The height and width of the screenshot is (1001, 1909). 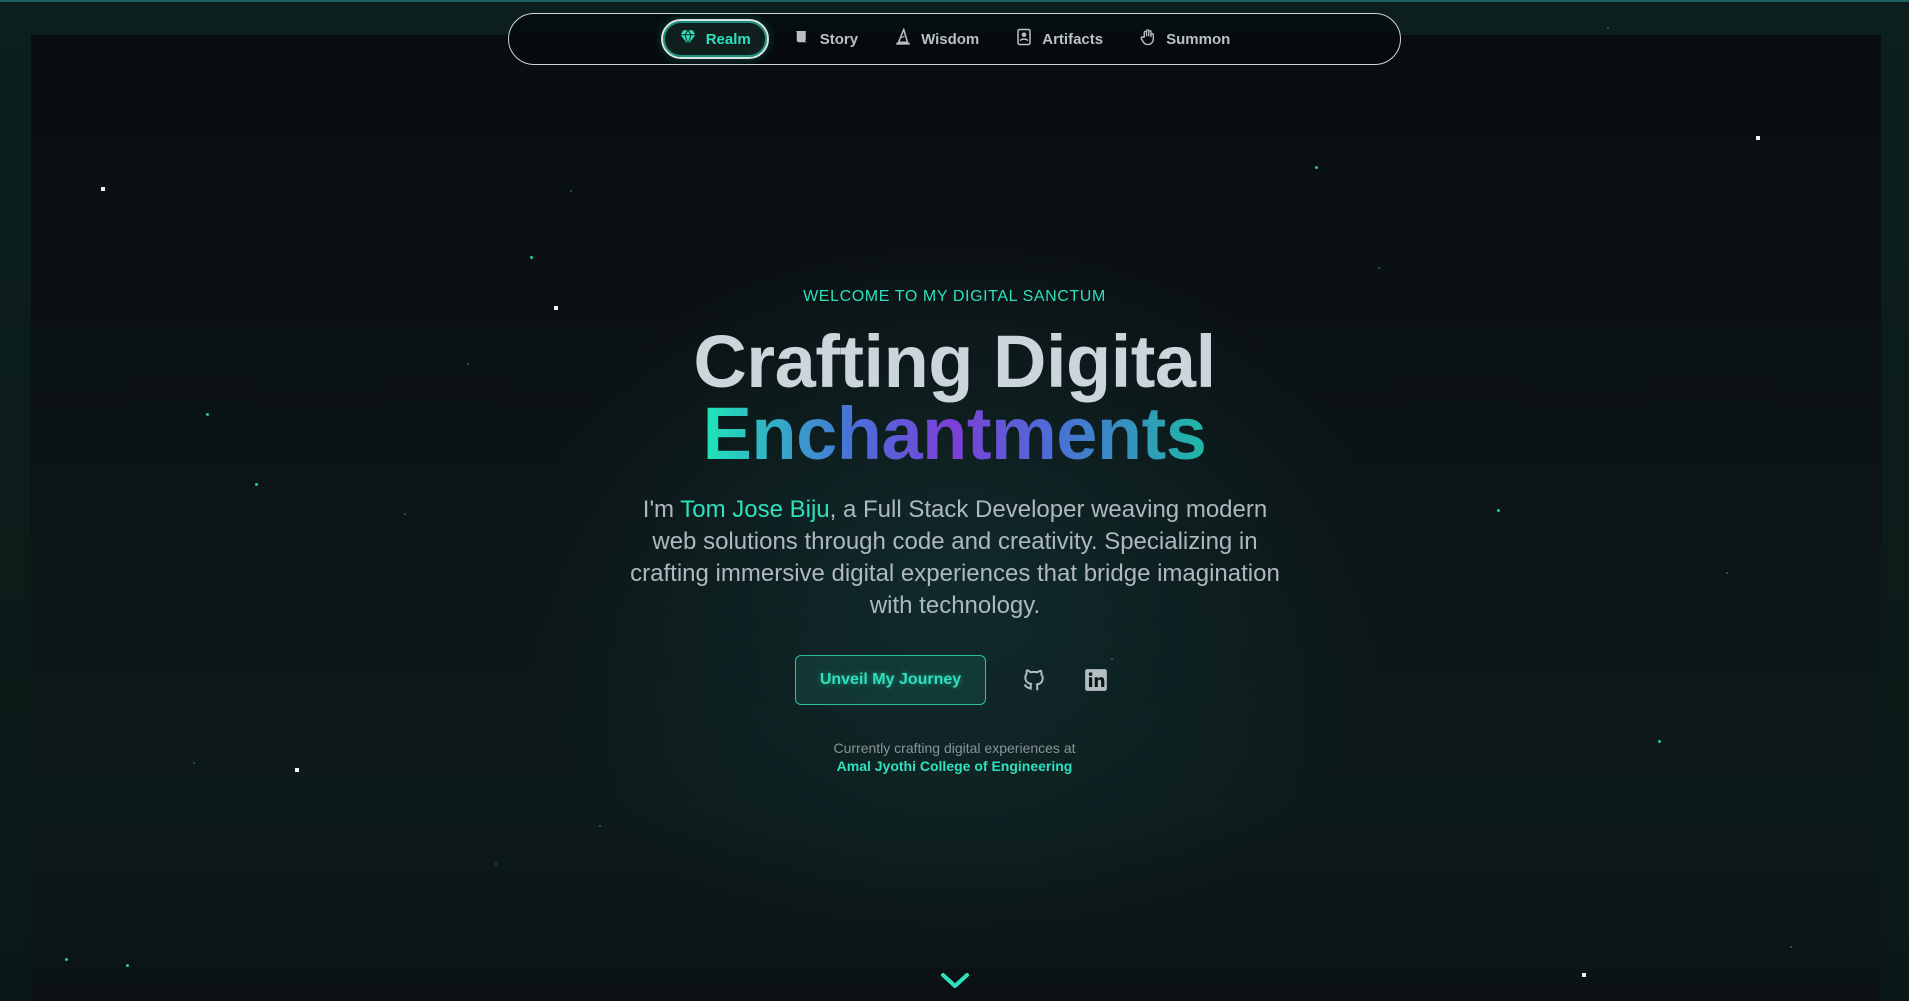 I want to click on hero-title-line2: Enchantments, so click(x=954, y=434).